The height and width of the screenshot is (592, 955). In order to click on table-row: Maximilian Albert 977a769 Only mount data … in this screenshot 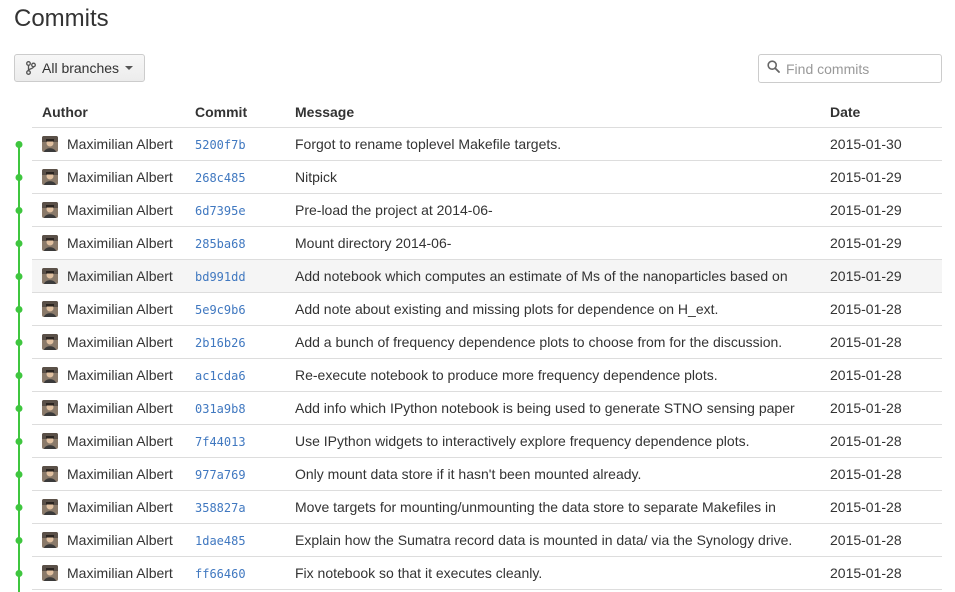, I will do `click(487, 474)`.